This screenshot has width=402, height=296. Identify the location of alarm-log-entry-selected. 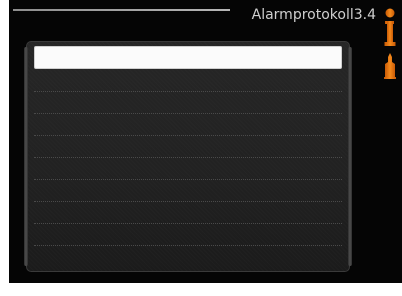
(188, 57).